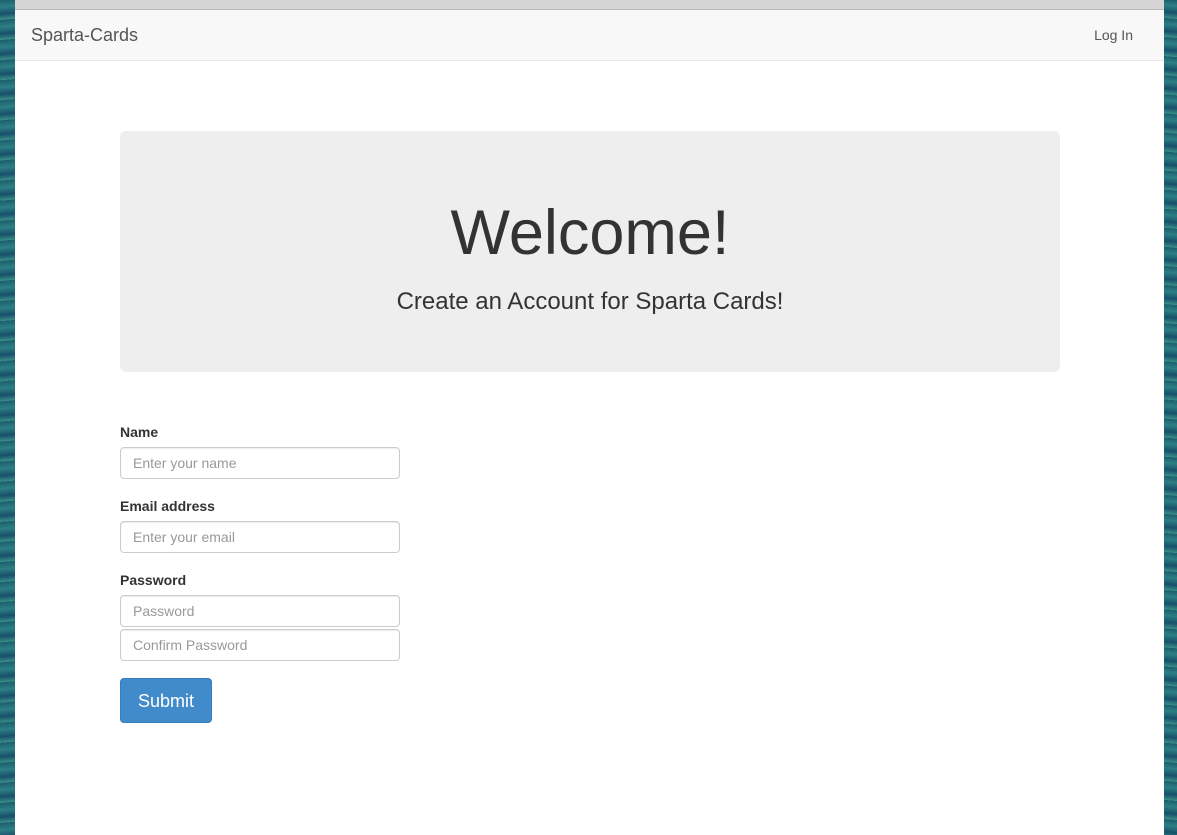 This screenshot has height=835, width=1177. I want to click on brand-link: Sparta-Cards, so click(84, 35).